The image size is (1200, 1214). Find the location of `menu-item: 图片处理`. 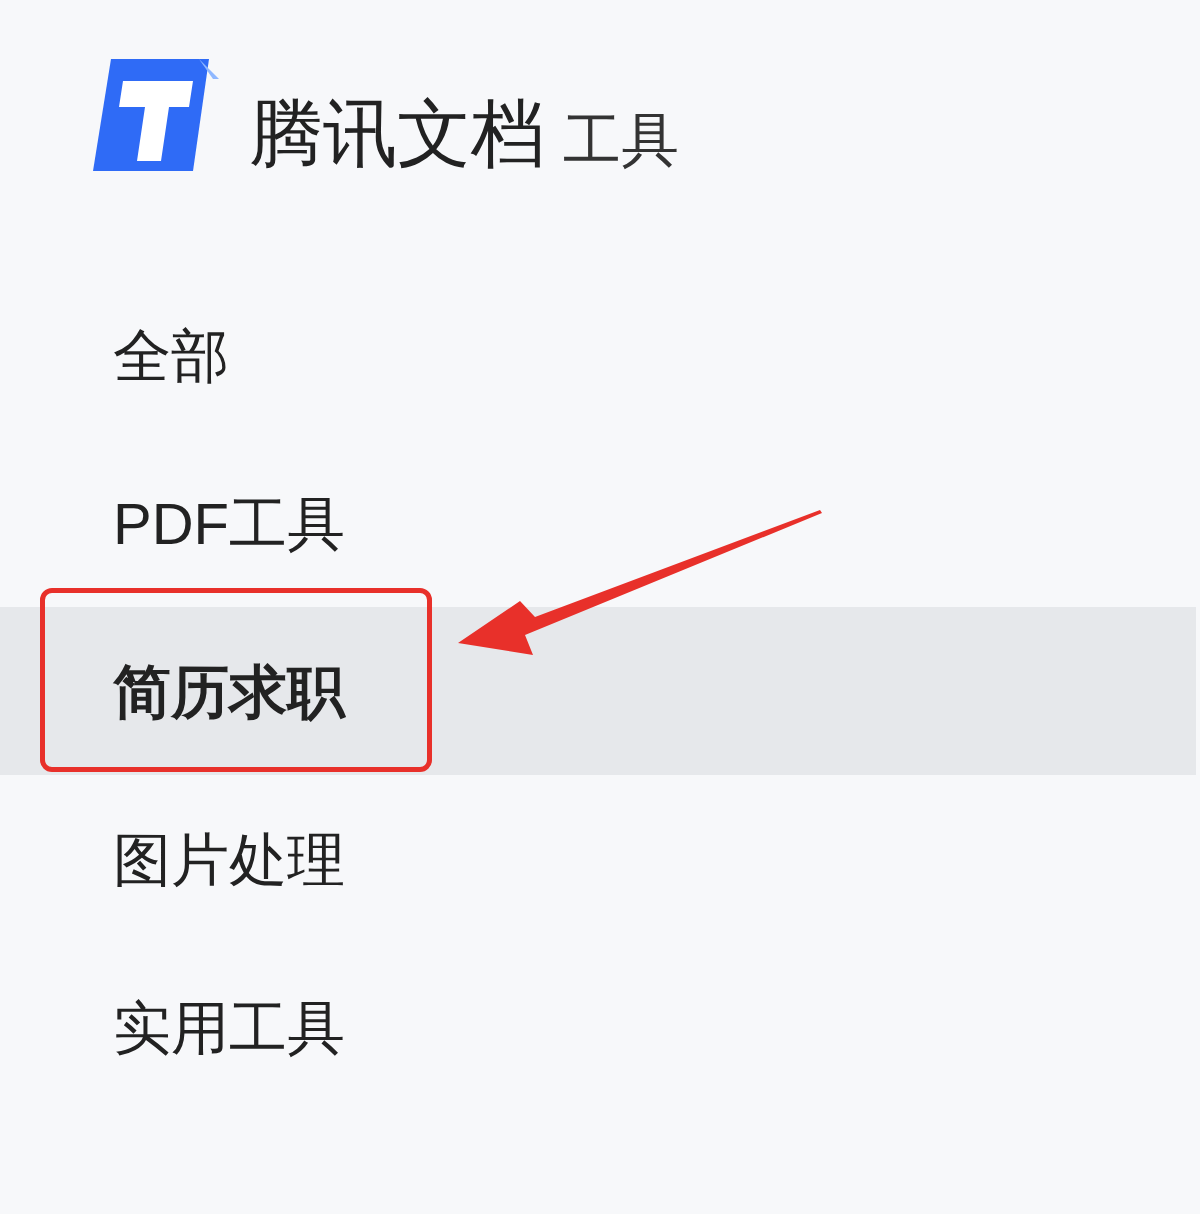

menu-item: 图片处理 is located at coordinates (598, 859).